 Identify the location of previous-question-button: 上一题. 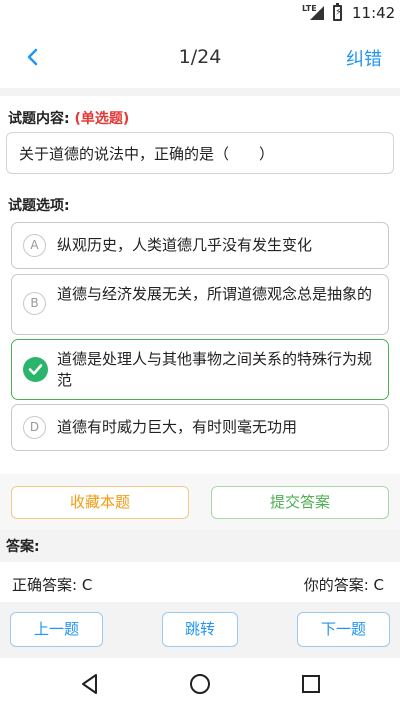
(56, 629).